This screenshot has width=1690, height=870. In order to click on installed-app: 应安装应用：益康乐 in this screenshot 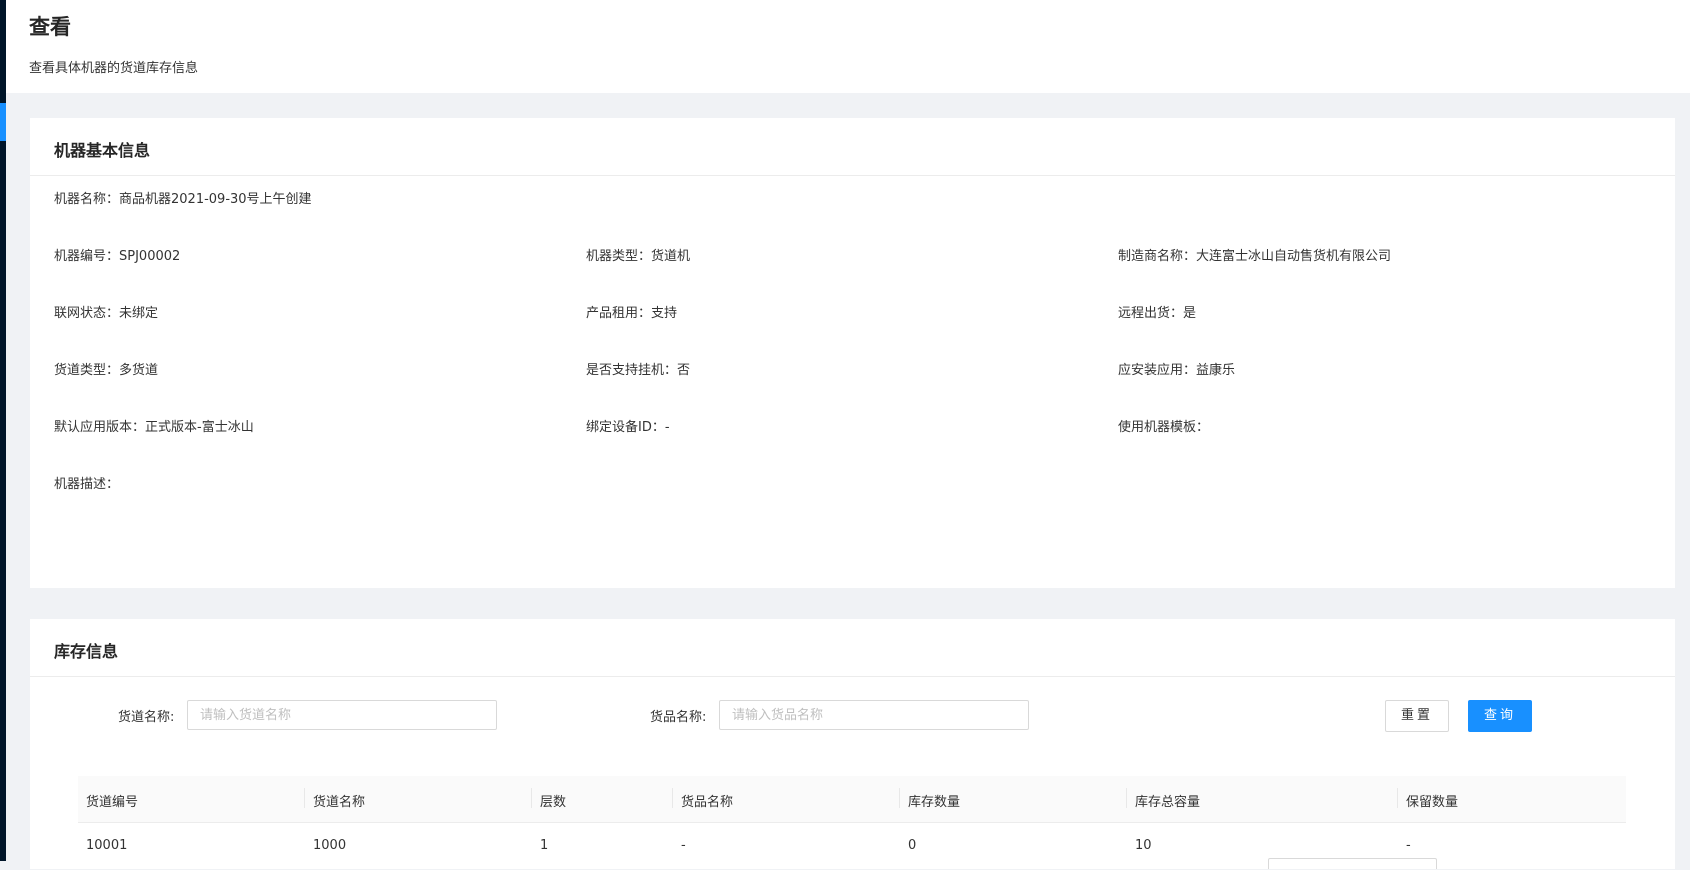, I will do `click(1177, 370)`.